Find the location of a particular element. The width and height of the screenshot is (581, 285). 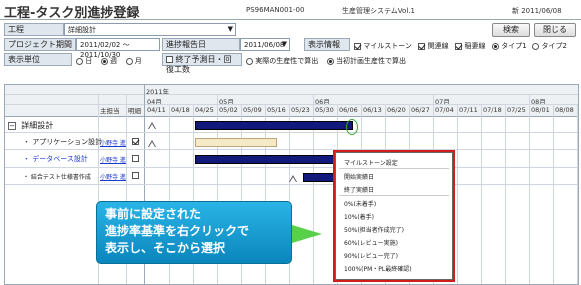

option-milestone: マイルストーン is located at coordinates (383, 46).